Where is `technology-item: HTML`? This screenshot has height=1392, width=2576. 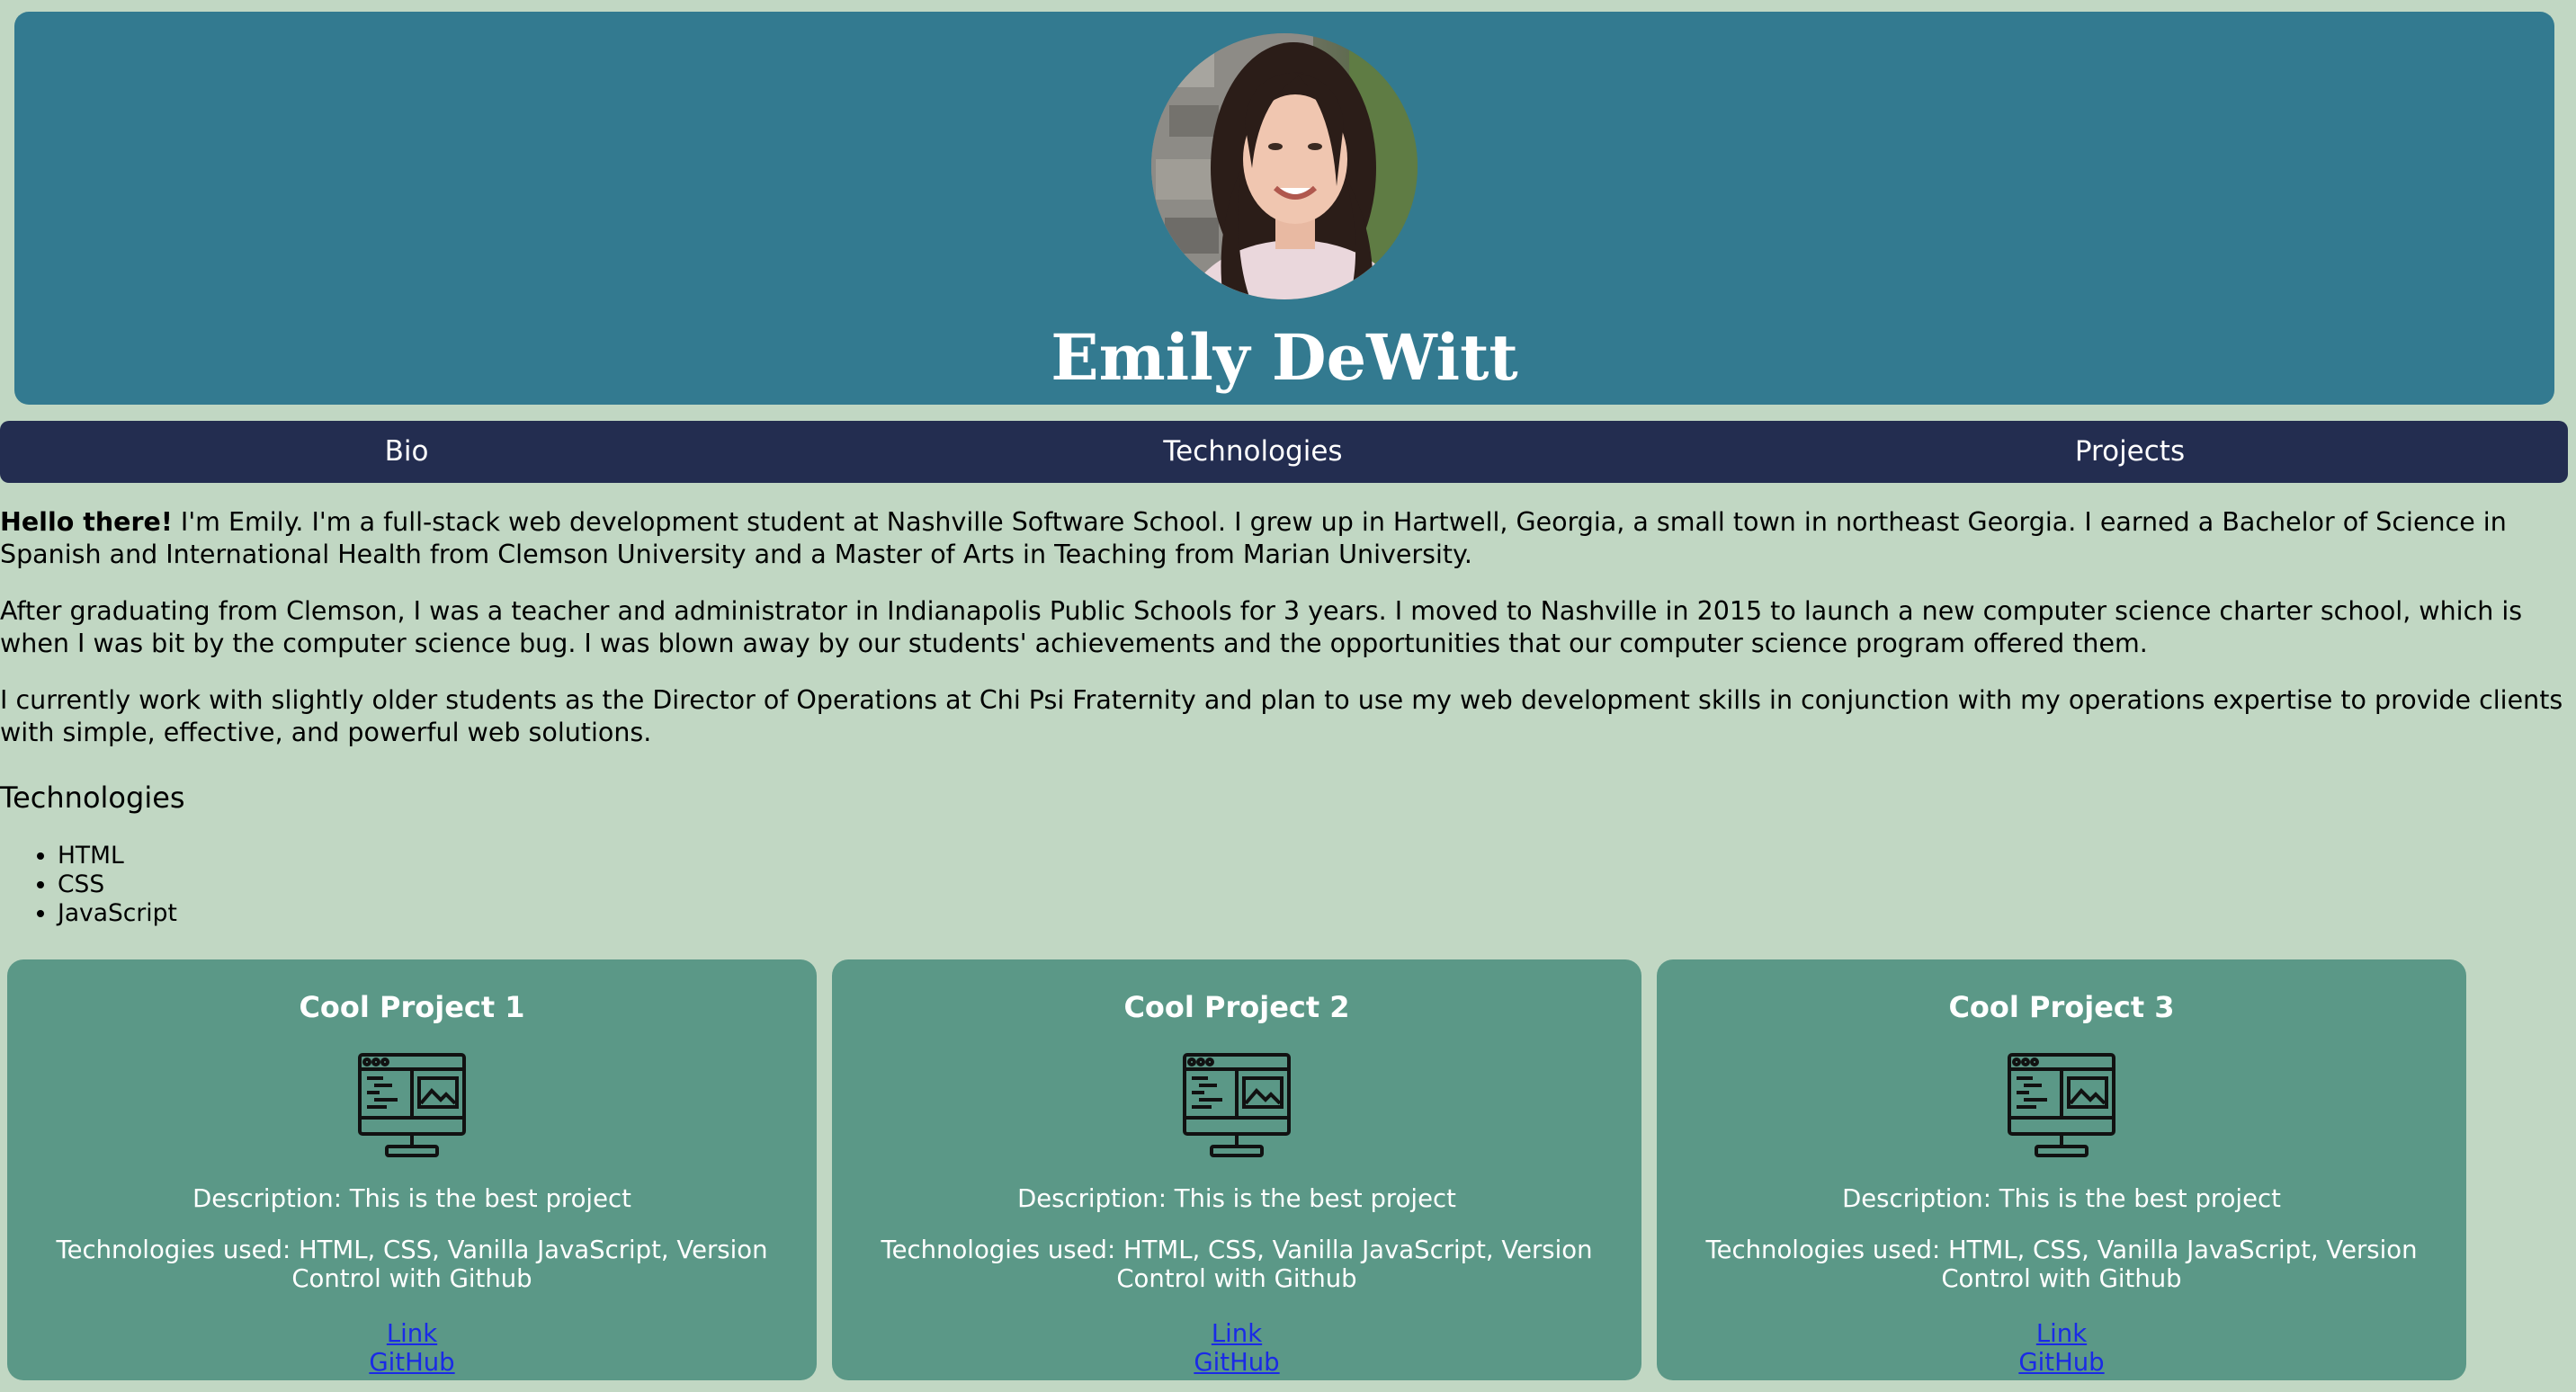 technology-item: HTML is located at coordinates (117, 856).